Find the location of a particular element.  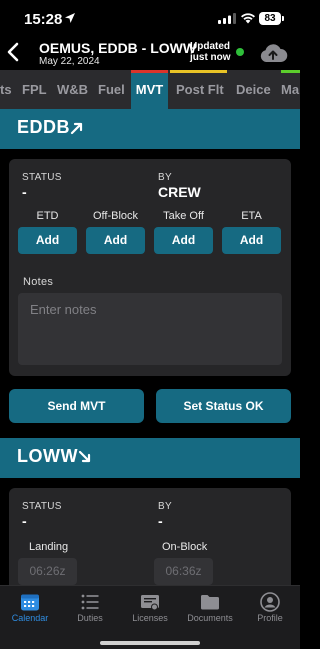

cloud-upload-icon is located at coordinates (273, 53).